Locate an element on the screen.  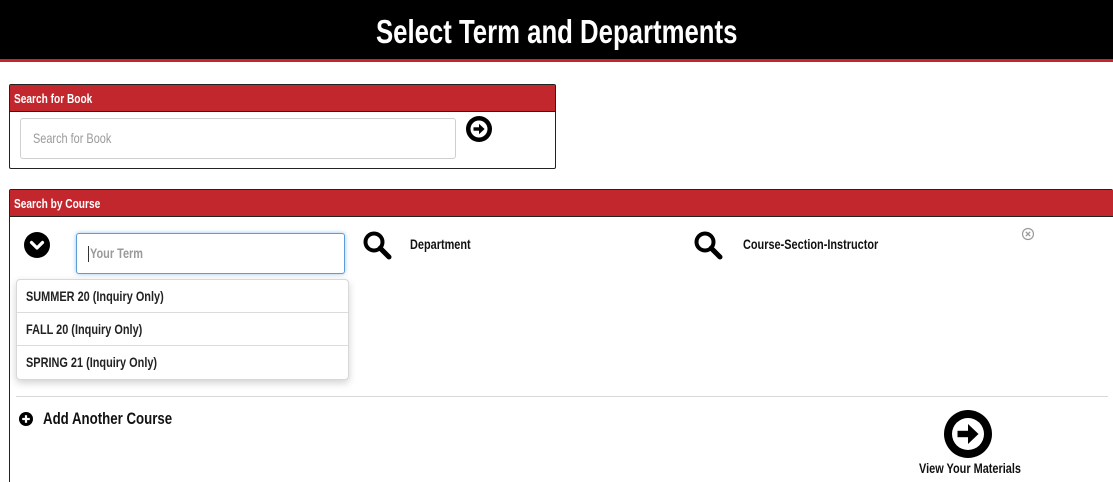
book-search-input: Search for Book is located at coordinates (238, 138).